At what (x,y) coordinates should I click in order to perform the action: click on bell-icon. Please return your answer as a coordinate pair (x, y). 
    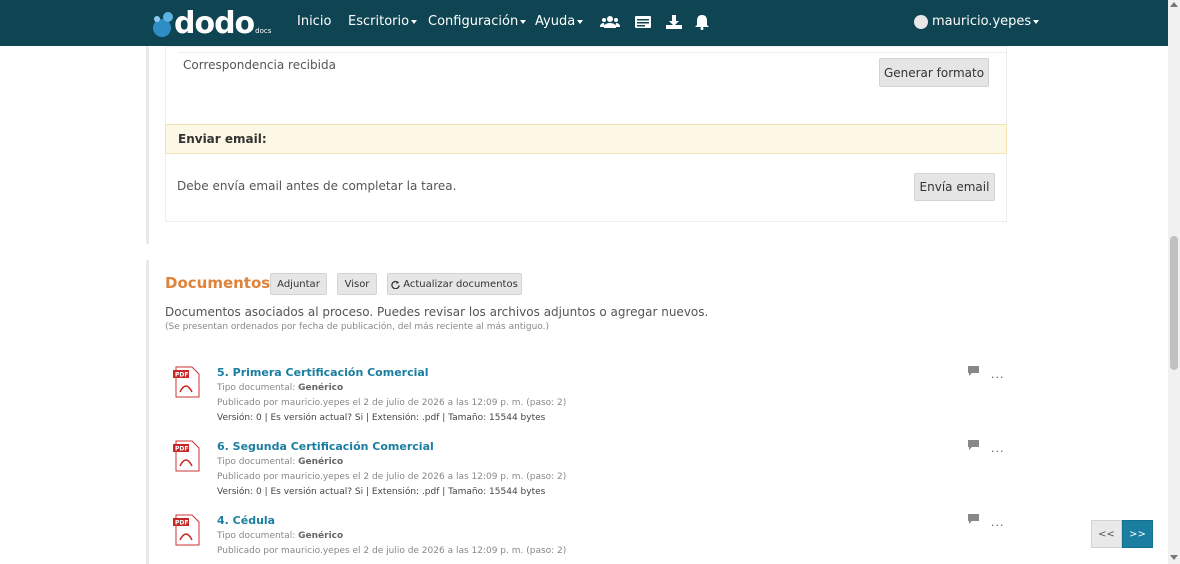
    Looking at the image, I should click on (702, 22).